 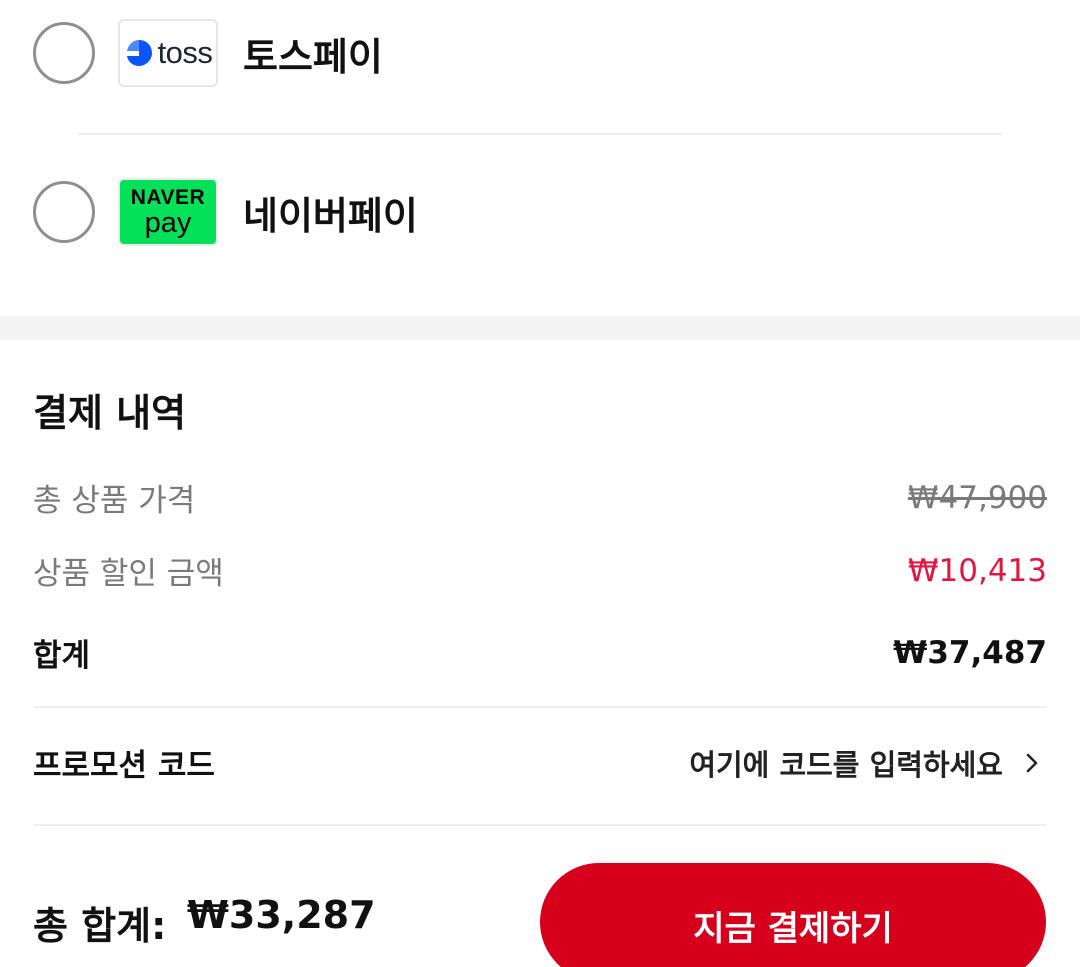 What do you see at coordinates (168, 197) in the screenshot?
I see `naver-logo-top: NAVER` at bounding box center [168, 197].